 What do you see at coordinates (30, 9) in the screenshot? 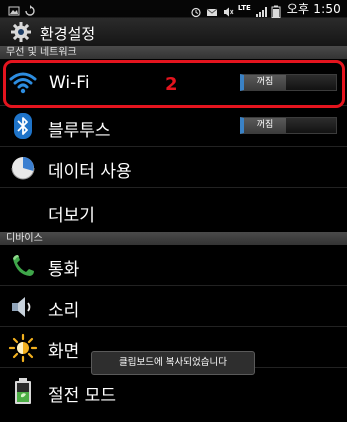
I see `sync-icon` at bounding box center [30, 9].